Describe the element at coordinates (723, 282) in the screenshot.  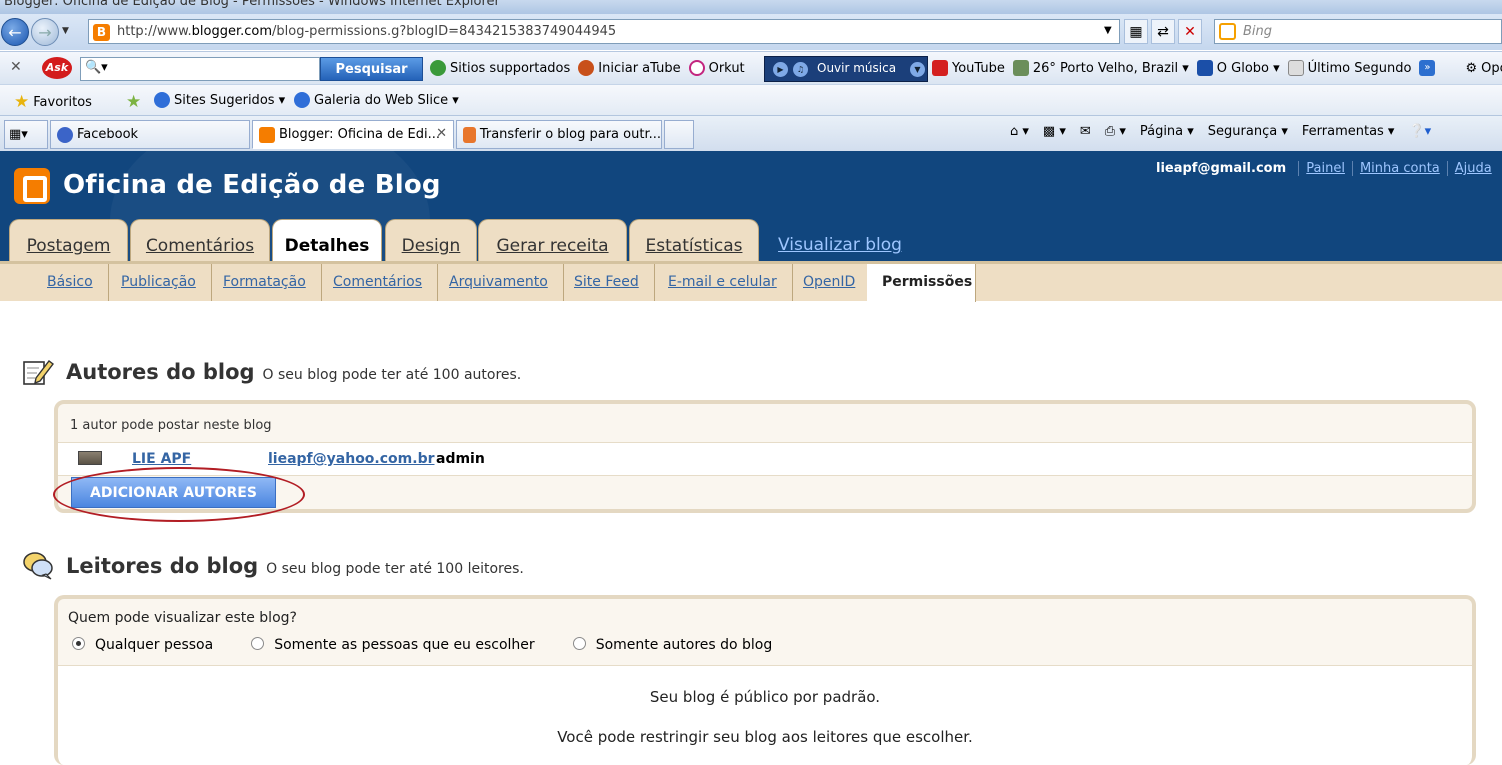
I see `subtab-email-celular: E-mail e celular` at that location.